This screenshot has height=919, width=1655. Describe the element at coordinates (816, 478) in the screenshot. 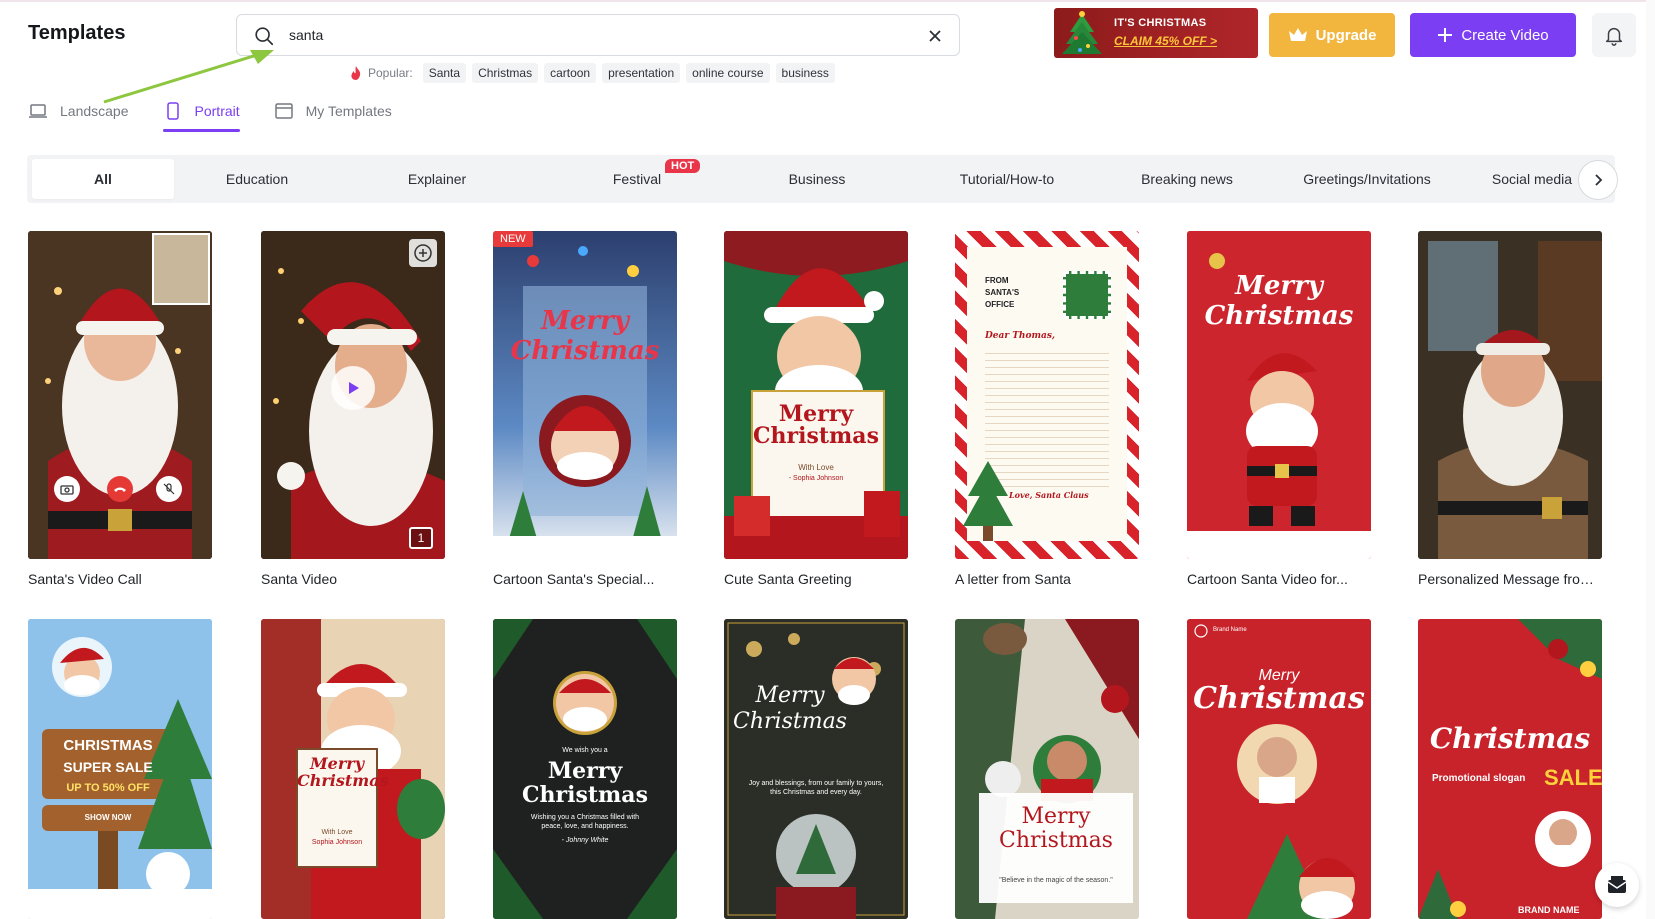

I see `template-signature: - Sophia Johnson` at that location.